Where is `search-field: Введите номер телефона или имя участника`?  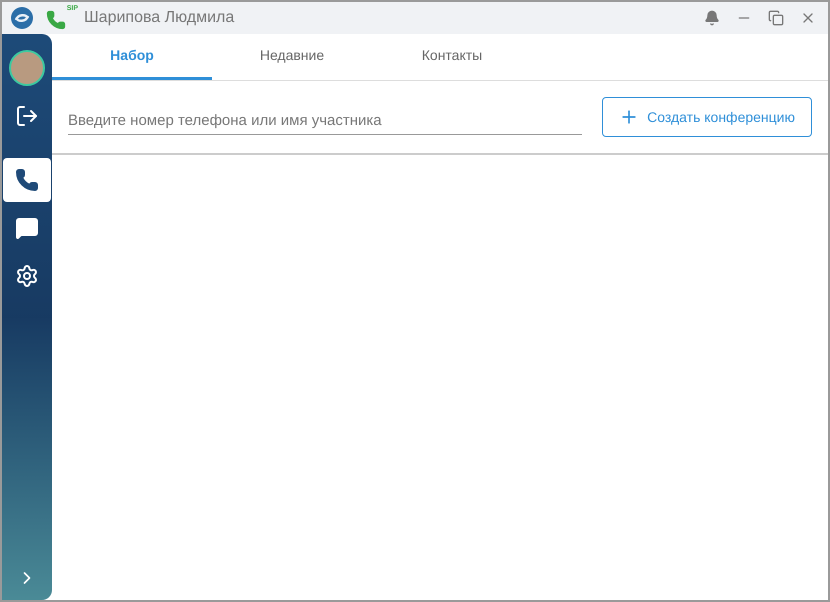 search-field: Введите номер телефона или имя участника is located at coordinates (325, 117).